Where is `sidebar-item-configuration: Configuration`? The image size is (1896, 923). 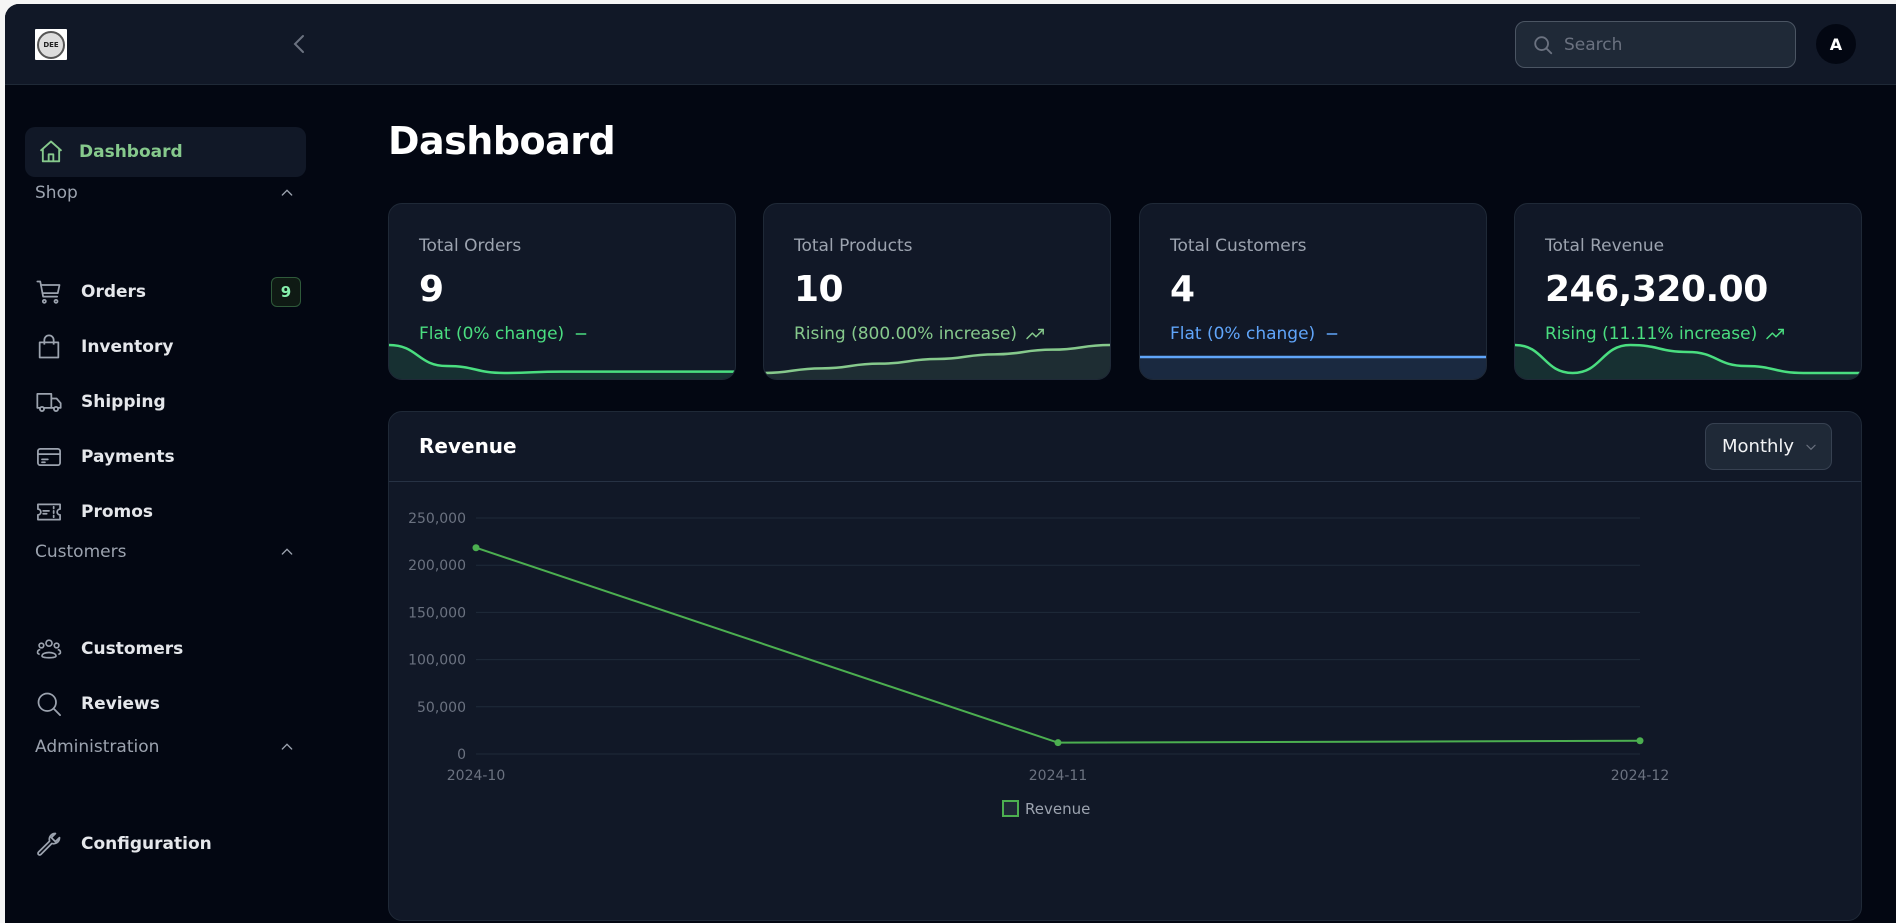
sidebar-item-configuration: Configuration is located at coordinates (168, 844).